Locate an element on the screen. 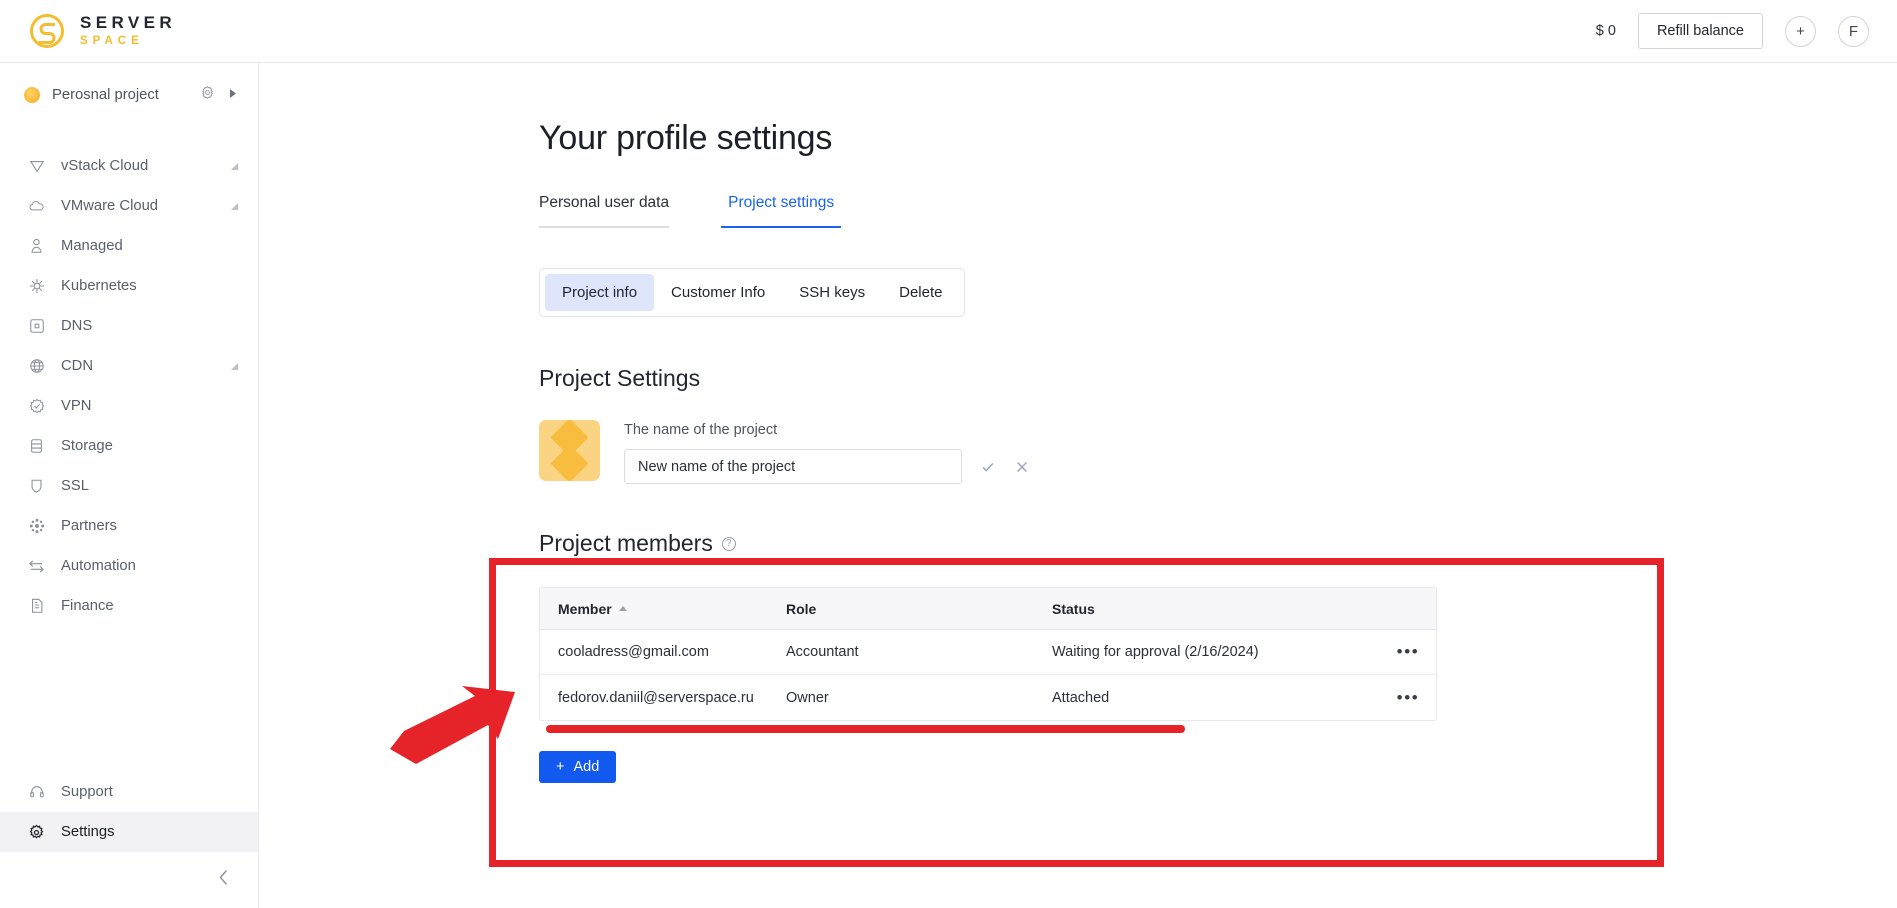  header-actions: $ 0 Refill balance + F is located at coordinates (1732, 31).